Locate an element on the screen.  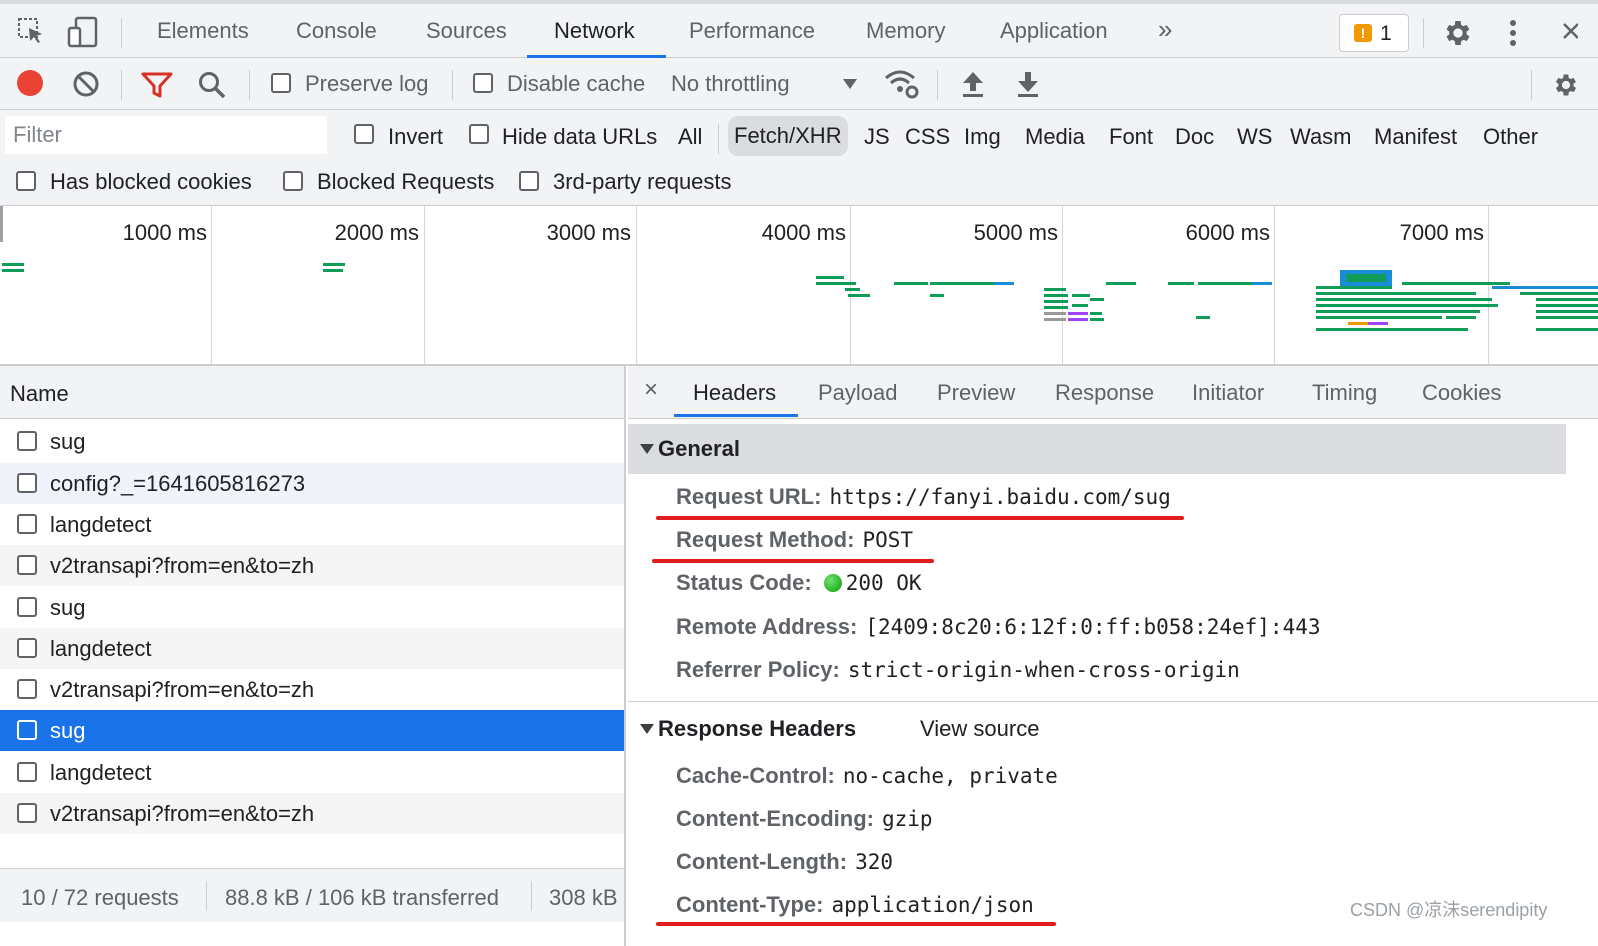
clear-icon is located at coordinates (86, 86).